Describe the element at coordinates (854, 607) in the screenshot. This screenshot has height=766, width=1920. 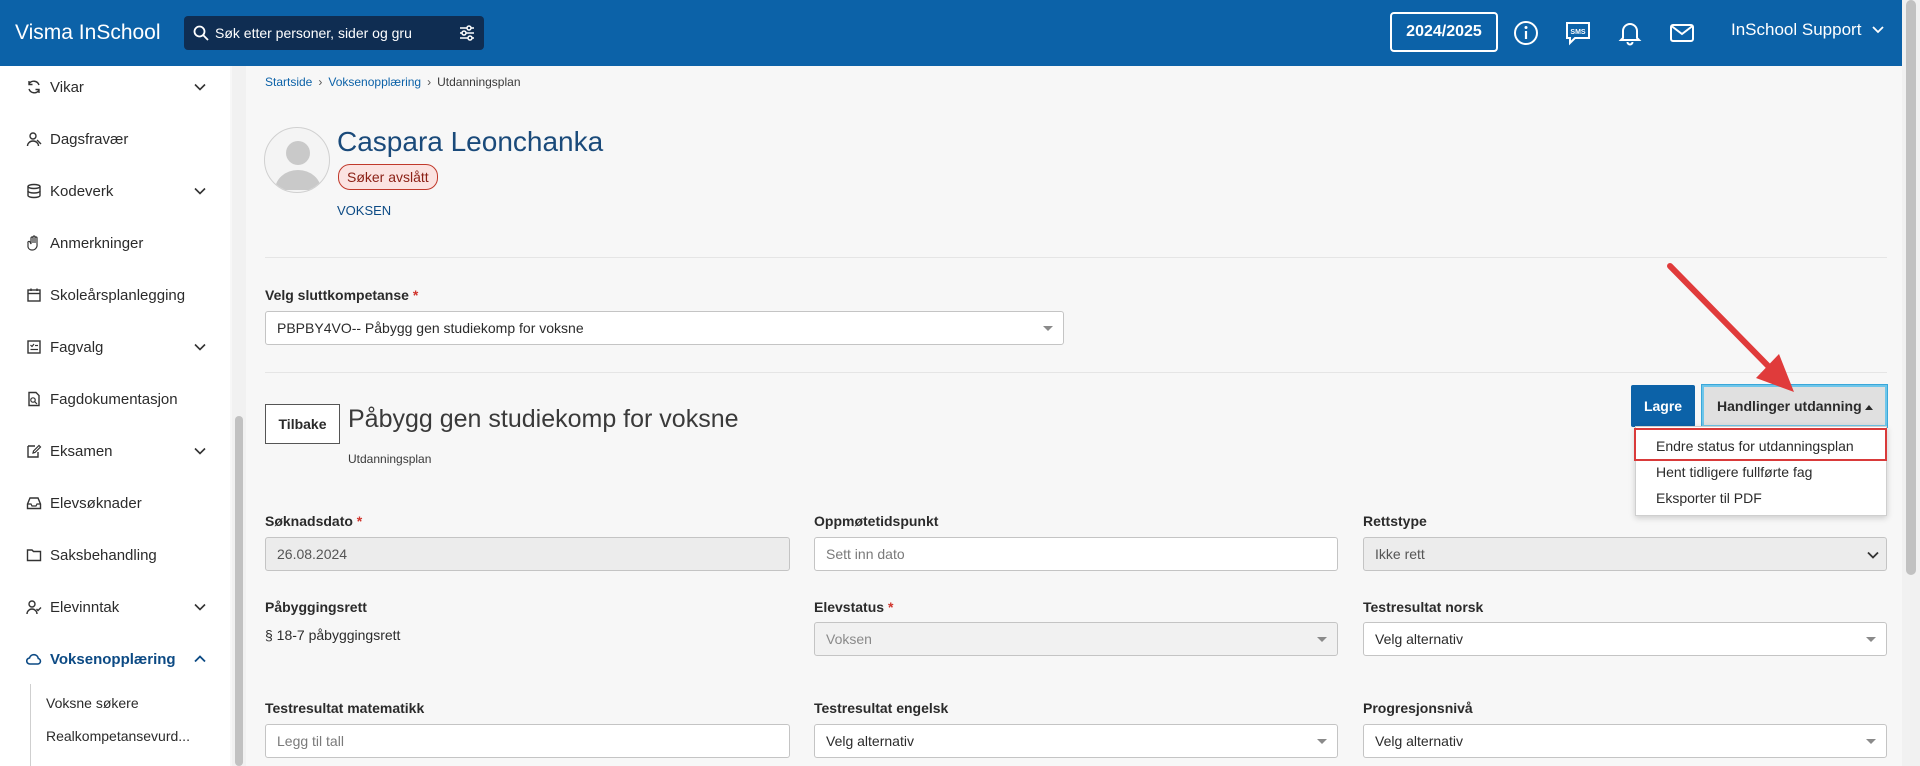
I see `elevstatus-label: Elevstatus *` at that location.